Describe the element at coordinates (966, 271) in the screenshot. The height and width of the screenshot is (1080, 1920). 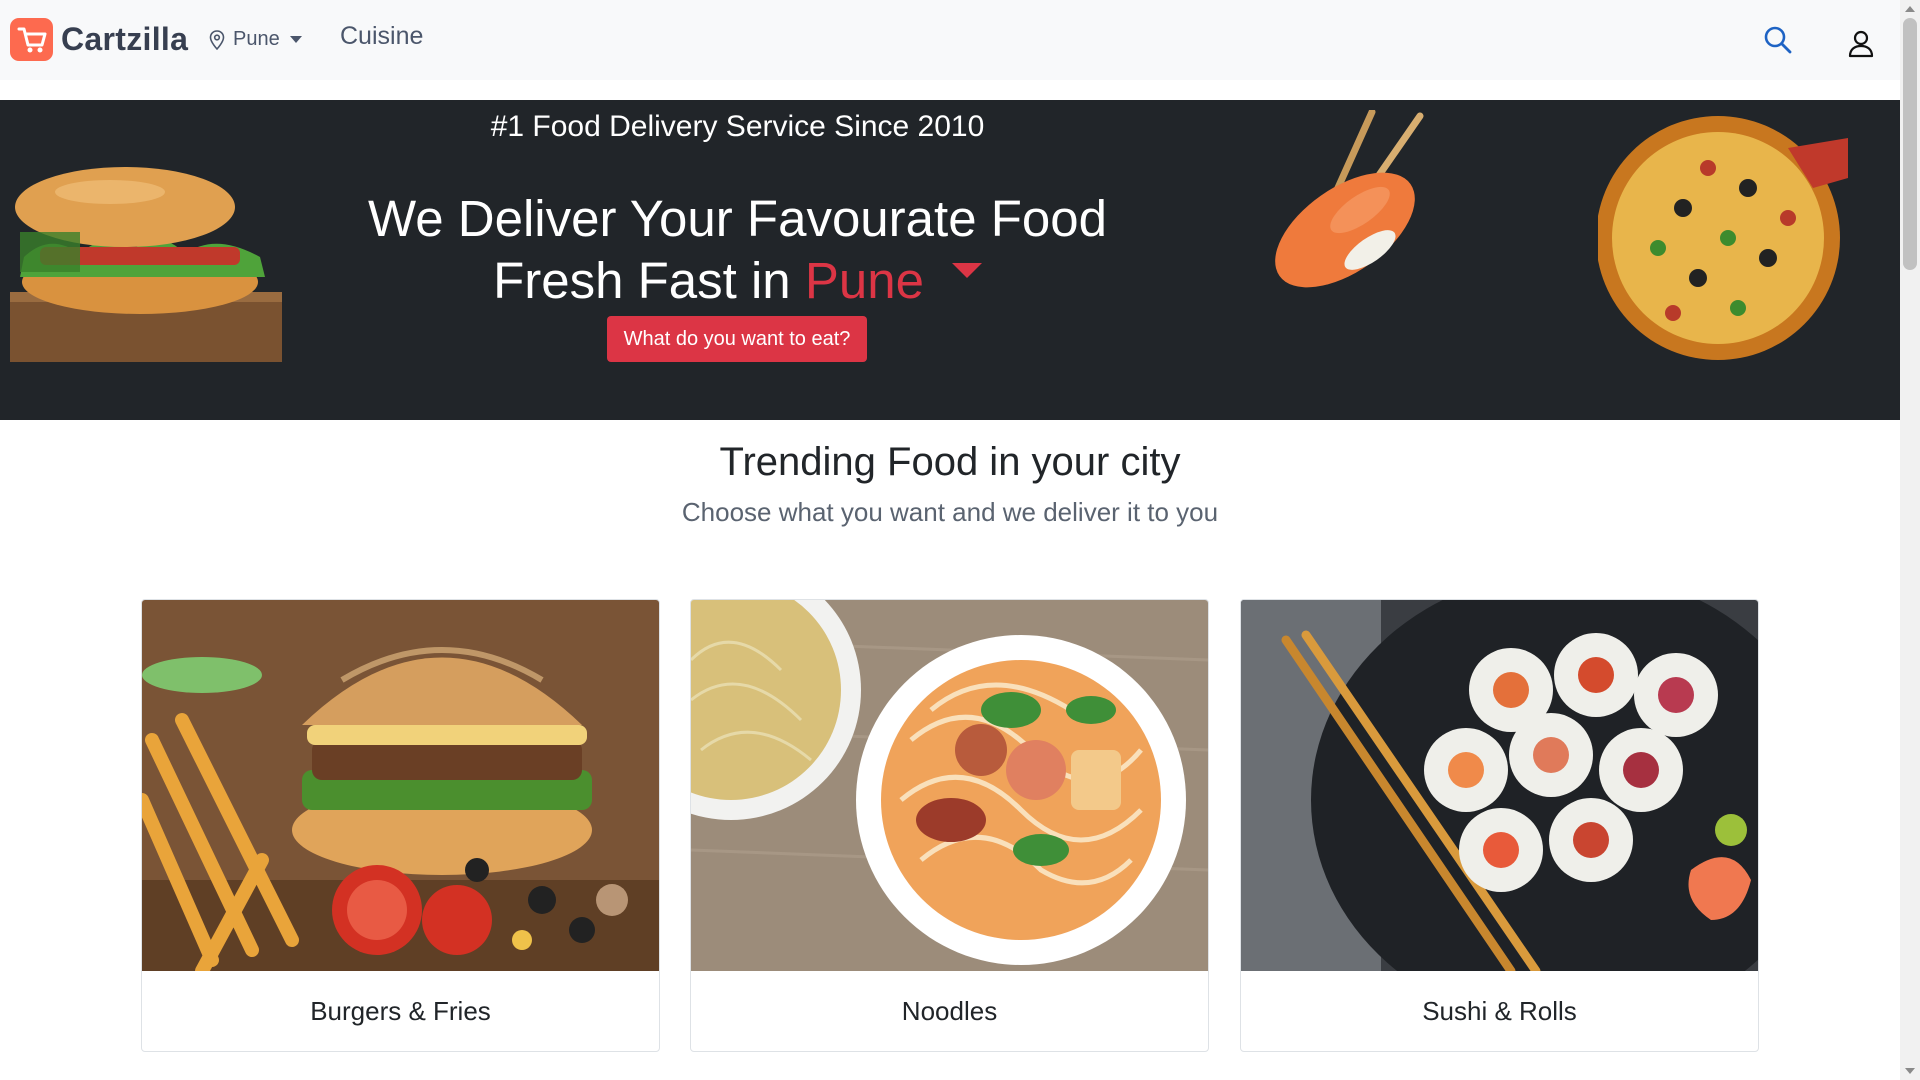
I see `city-dropdown-caret-icon` at that location.